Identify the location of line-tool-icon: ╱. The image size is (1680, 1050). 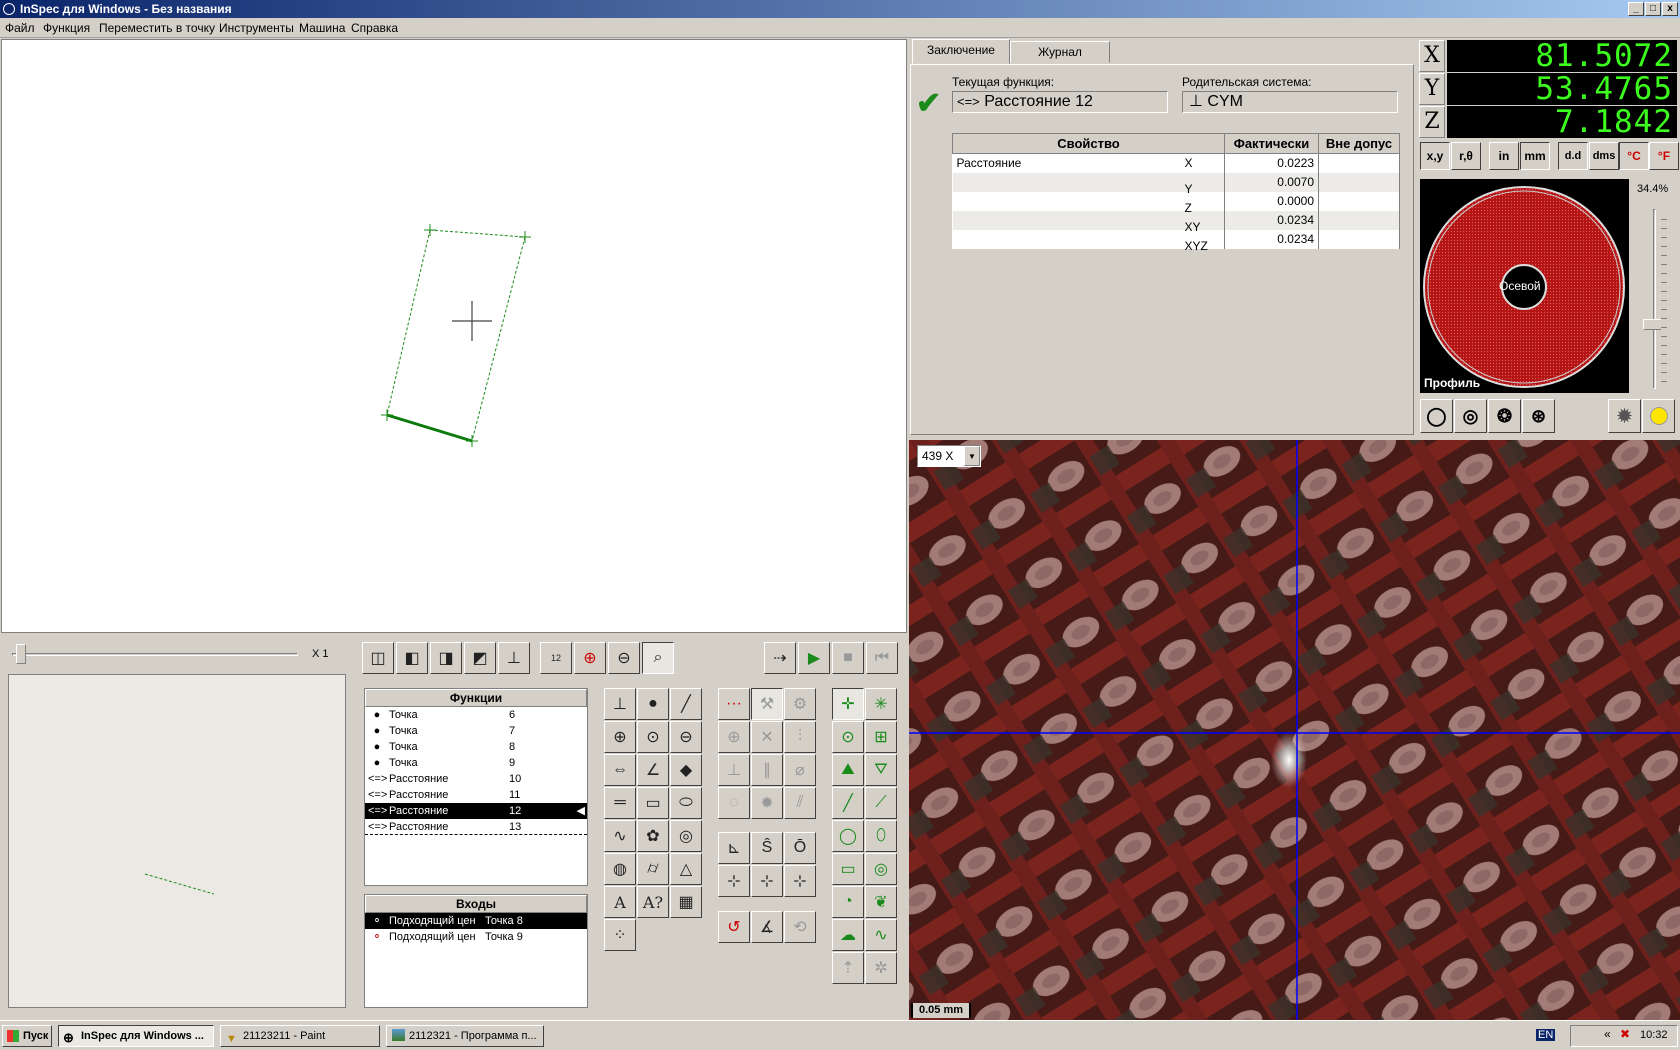
(848, 803).